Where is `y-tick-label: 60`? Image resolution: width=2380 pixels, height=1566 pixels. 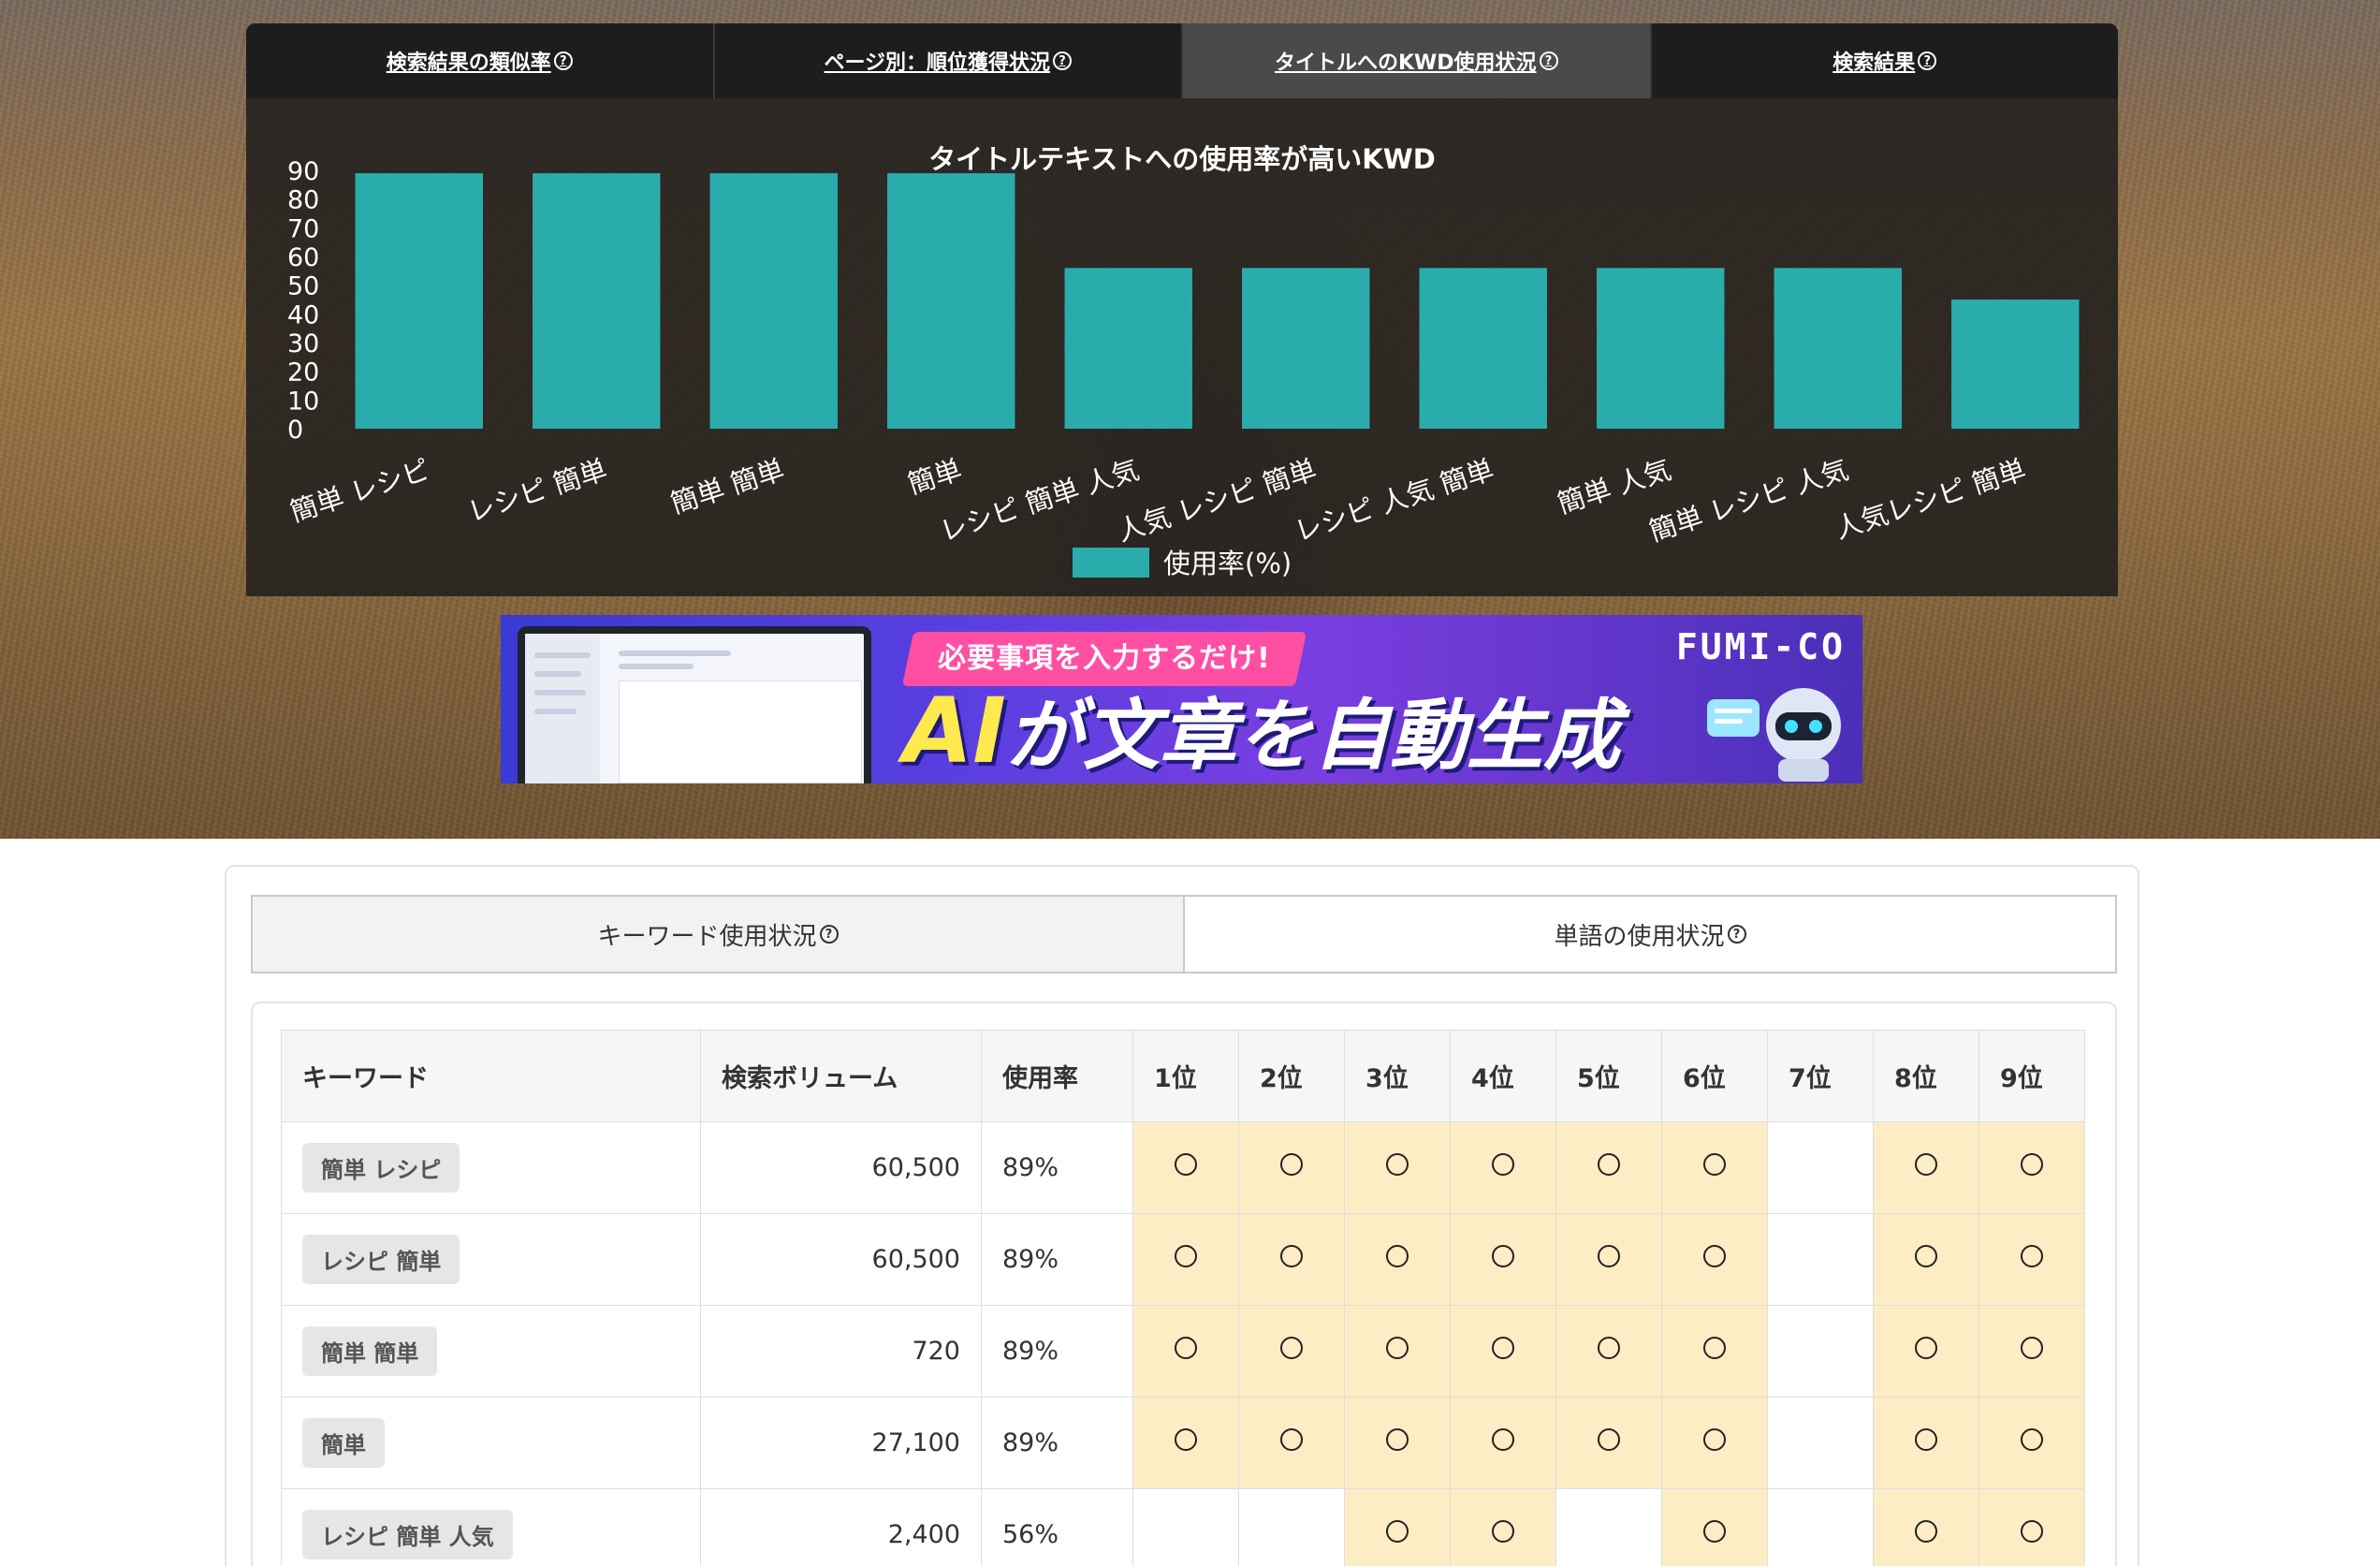 y-tick-label: 60 is located at coordinates (303, 257).